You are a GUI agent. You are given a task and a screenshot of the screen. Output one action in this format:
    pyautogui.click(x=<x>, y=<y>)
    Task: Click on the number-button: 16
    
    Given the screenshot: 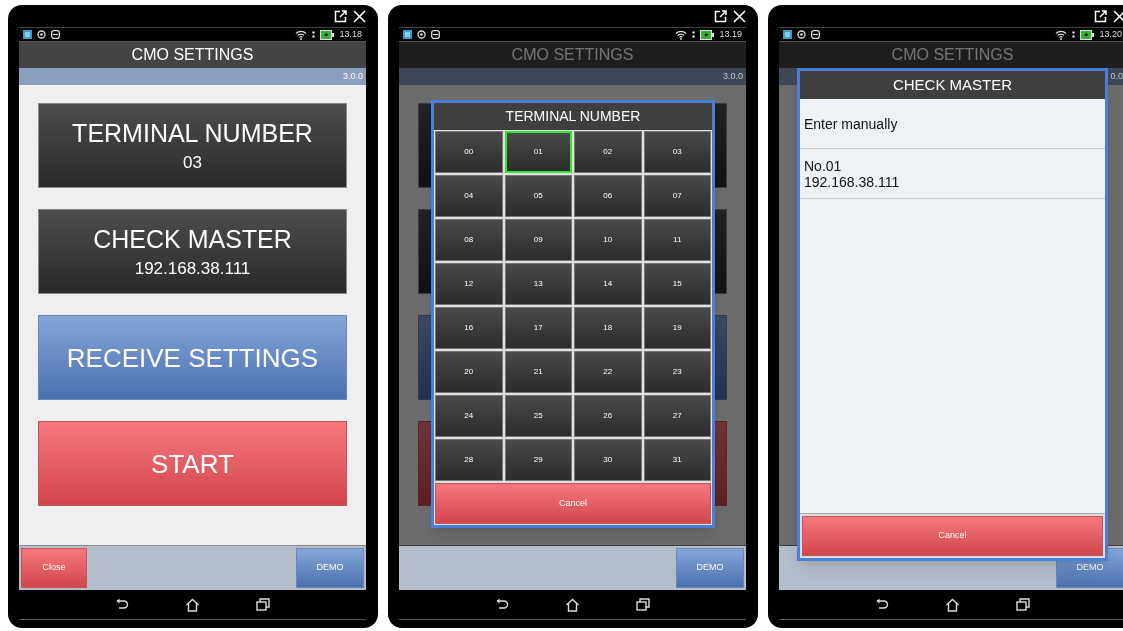 What is the action you would take?
    pyautogui.click(x=469, y=328)
    